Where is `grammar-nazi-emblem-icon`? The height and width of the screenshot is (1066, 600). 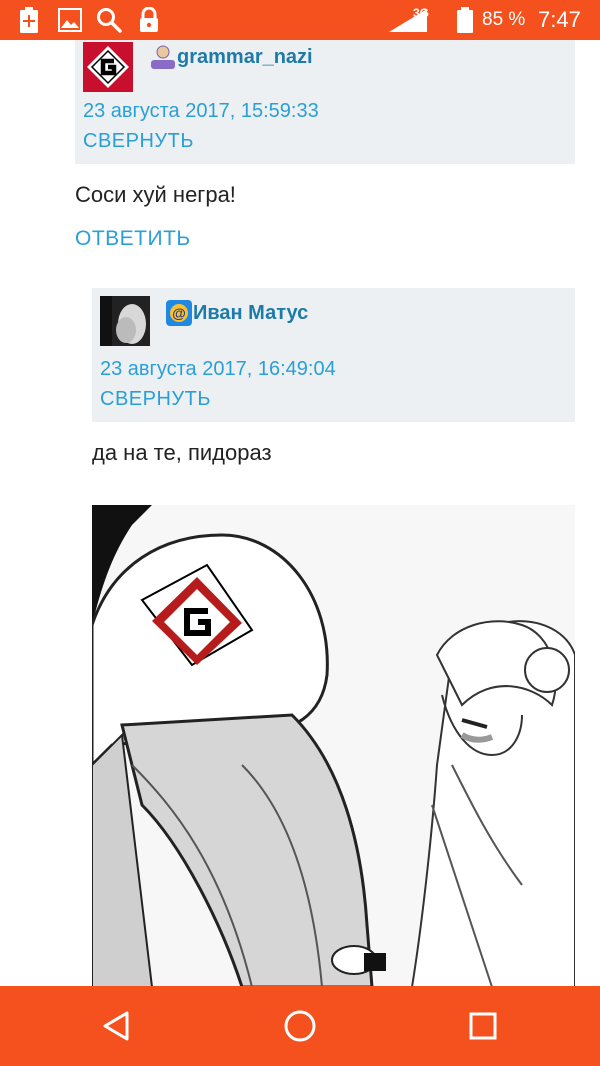 grammar-nazi-emblem-icon is located at coordinates (108, 67).